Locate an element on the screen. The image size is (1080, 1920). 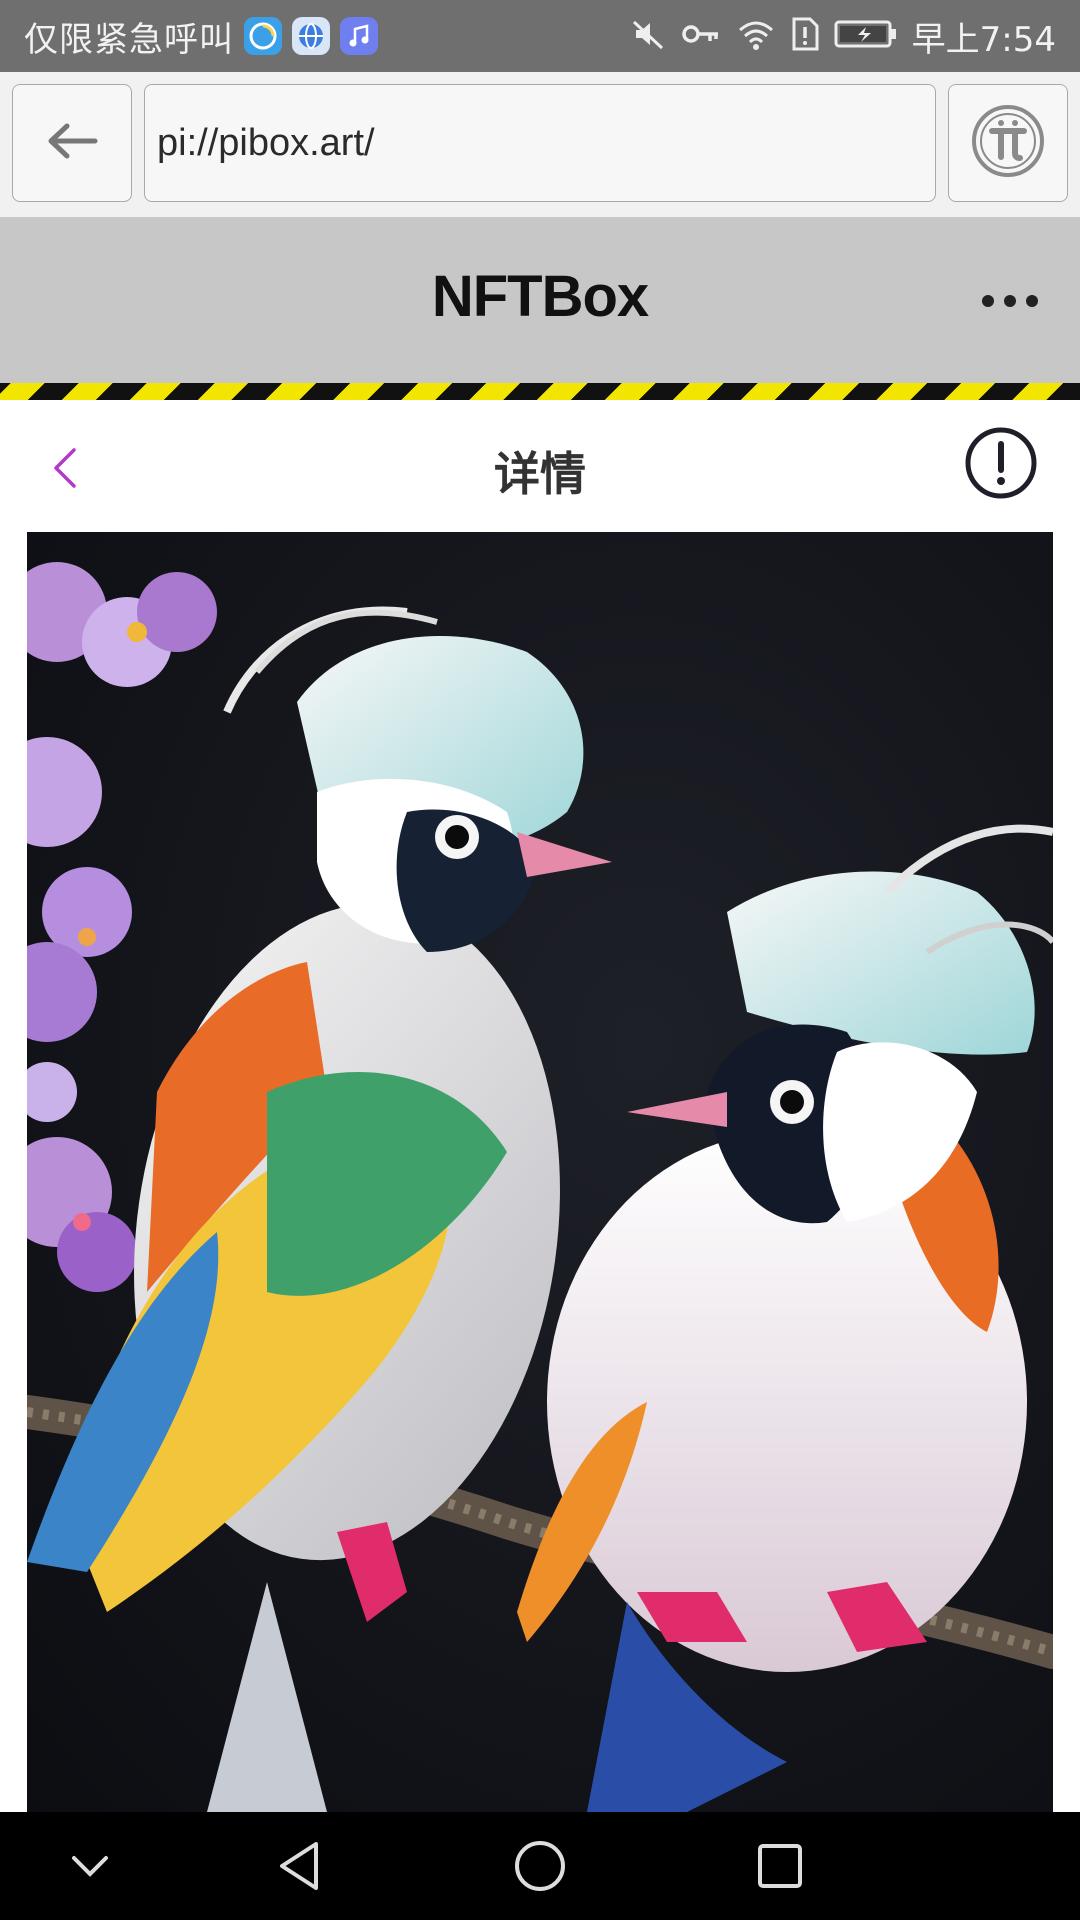
system-home-button is located at coordinates (540, 1868).